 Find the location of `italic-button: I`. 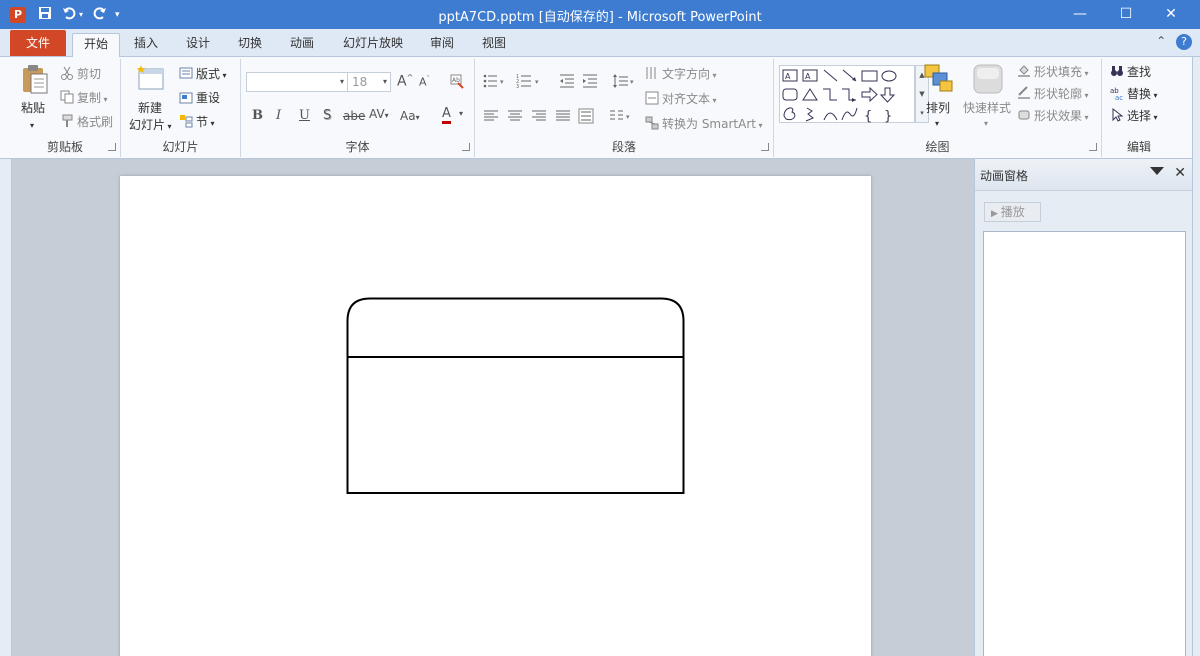

italic-button: I is located at coordinates (278, 115).